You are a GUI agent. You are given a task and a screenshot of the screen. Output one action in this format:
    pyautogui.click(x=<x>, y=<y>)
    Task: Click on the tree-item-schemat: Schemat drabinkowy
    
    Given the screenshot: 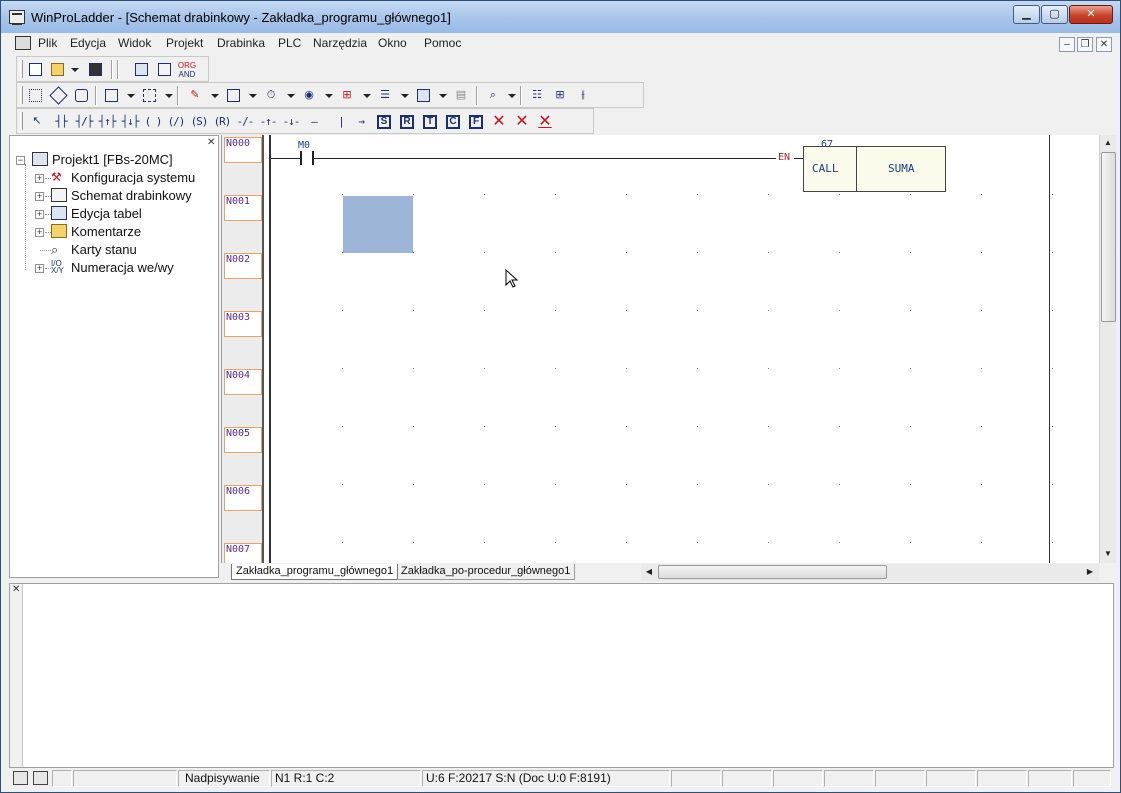 What is the action you would take?
    pyautogui.click(x=131, y=195)
    